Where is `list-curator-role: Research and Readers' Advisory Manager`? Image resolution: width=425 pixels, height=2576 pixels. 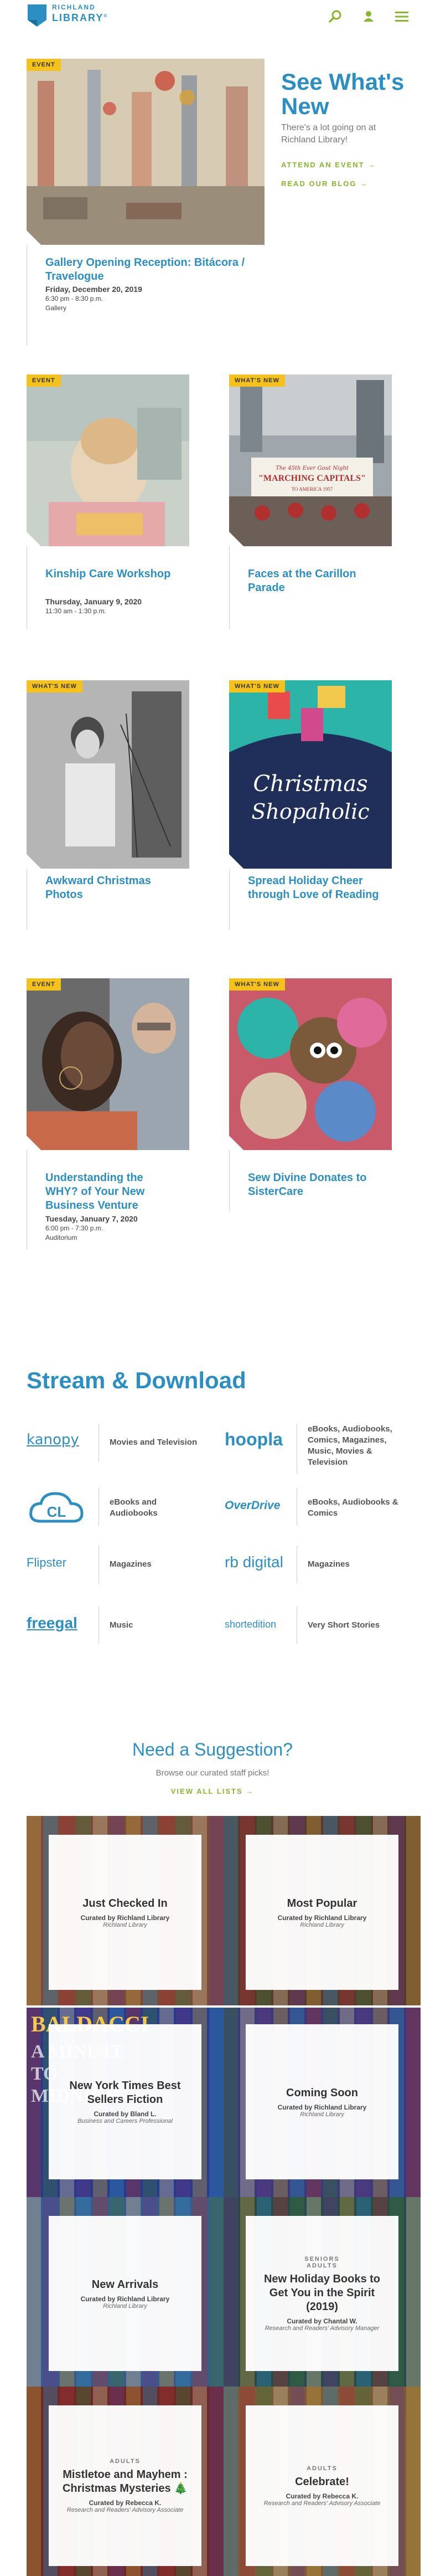
list-curator-role: Research and Readers' Advisory Manager is located at coordinates (322, 2328).